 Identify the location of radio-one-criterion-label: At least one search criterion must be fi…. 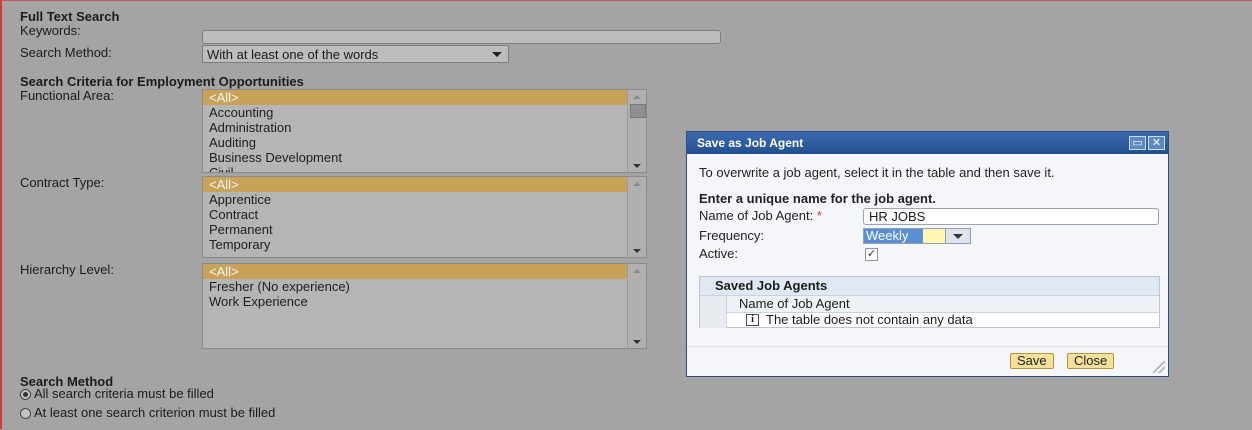
(154, 412).